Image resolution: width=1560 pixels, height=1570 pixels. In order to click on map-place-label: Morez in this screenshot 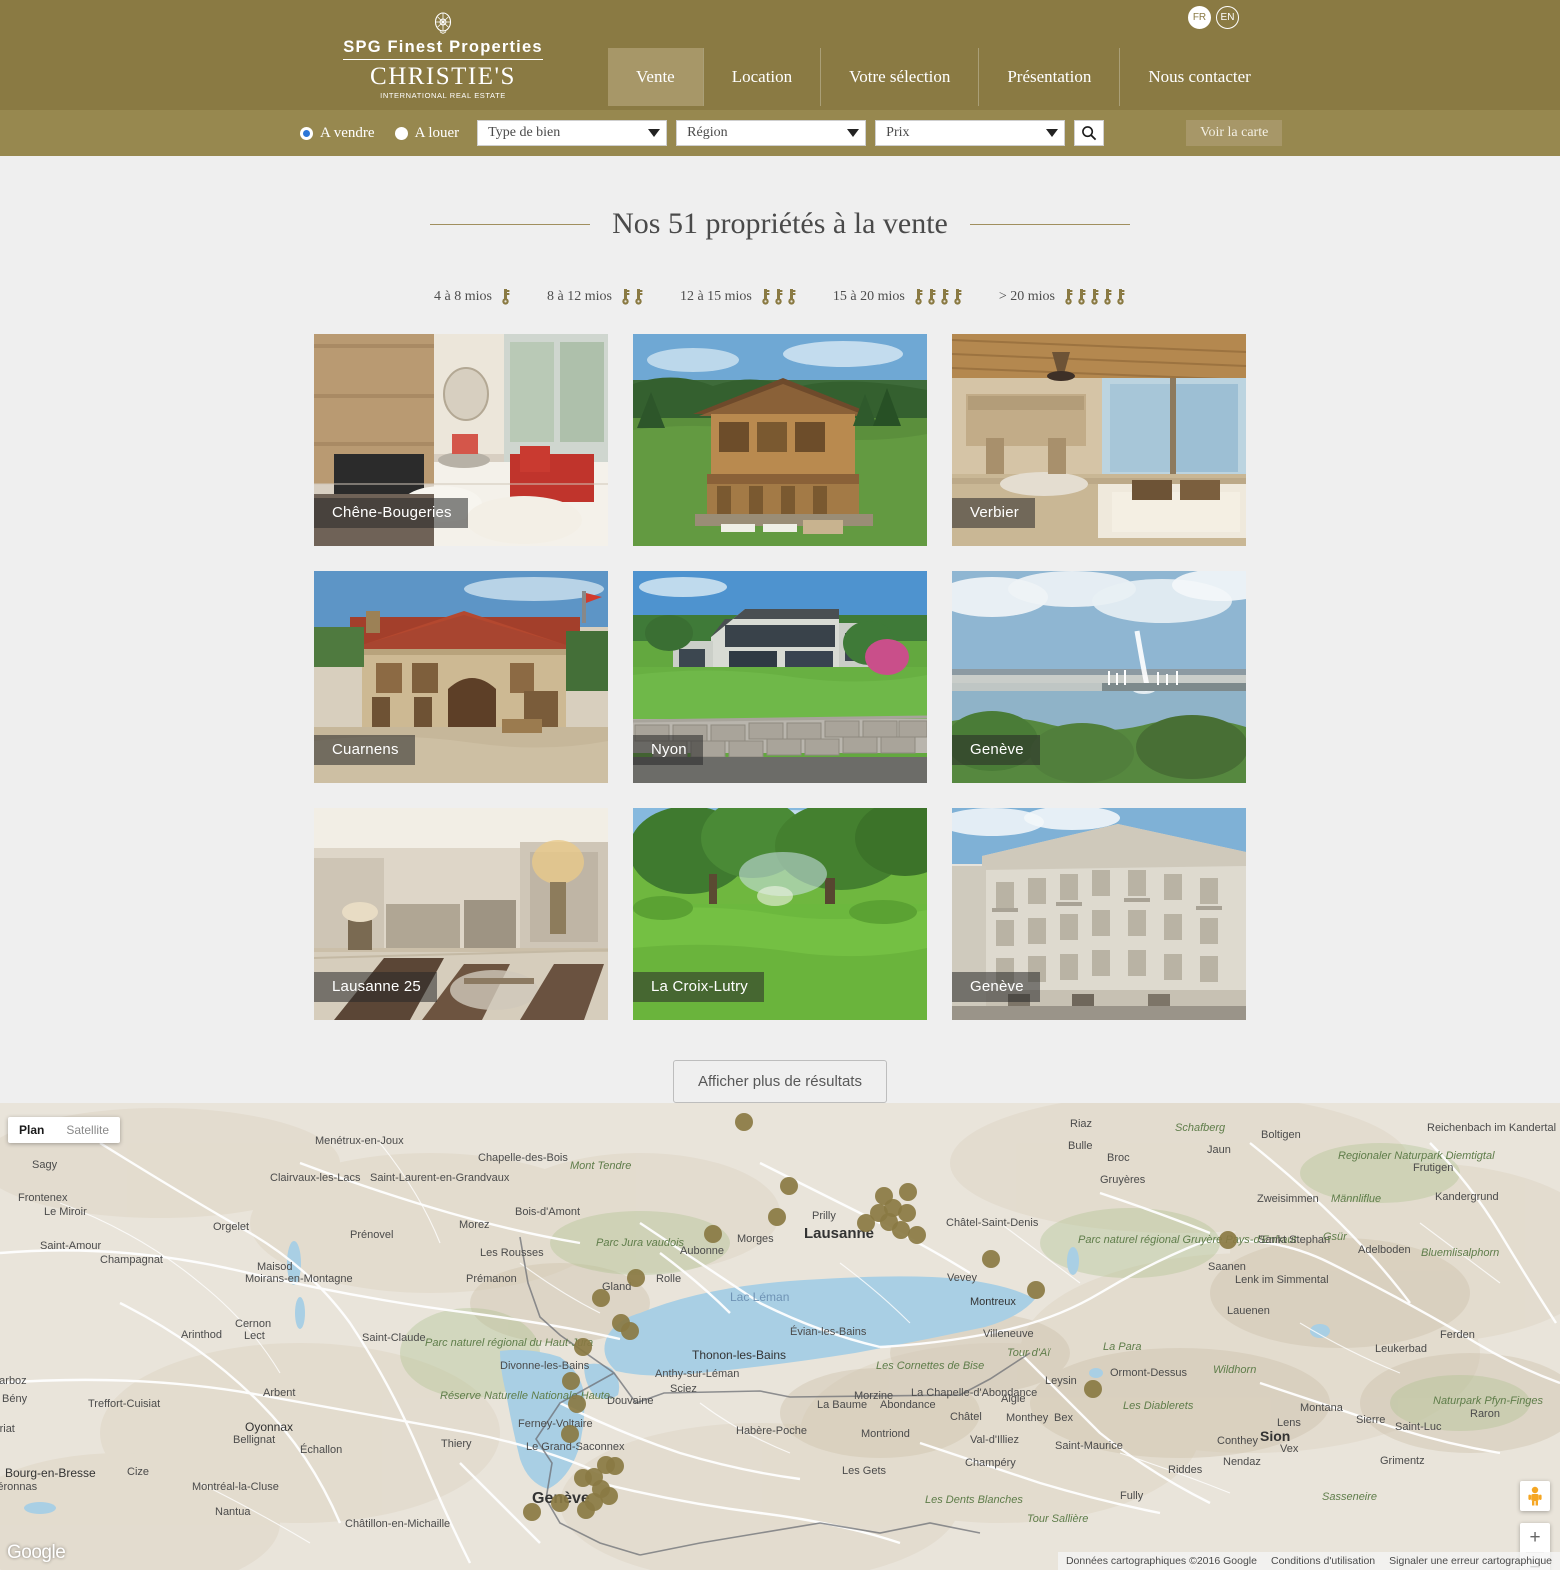, I will do `click(474, 1225)`.